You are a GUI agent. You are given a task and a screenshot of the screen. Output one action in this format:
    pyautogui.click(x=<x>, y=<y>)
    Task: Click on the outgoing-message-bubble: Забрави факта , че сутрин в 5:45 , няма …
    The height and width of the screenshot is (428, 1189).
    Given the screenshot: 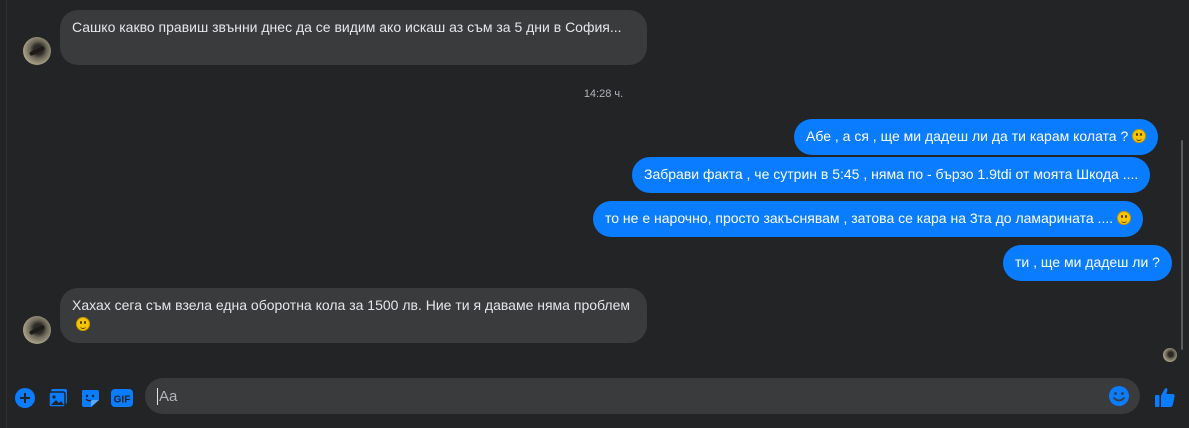 What is the action you would take?
    pyautogui.click(x=891, y=175)
    